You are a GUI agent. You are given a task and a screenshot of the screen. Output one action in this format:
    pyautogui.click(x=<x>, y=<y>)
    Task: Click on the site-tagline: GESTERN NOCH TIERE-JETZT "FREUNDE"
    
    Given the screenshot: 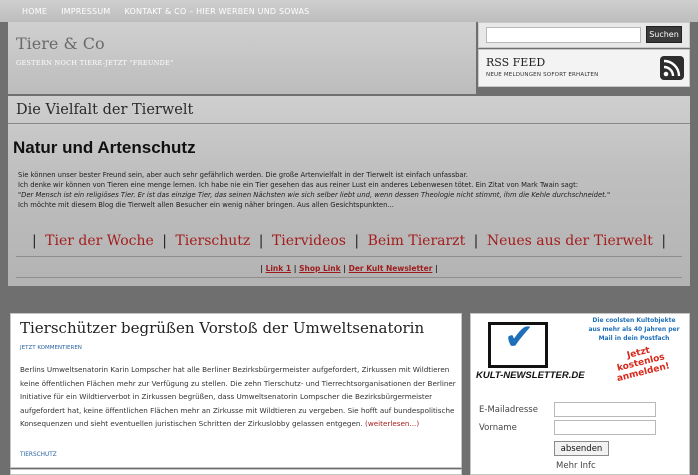 What is the action you would take?
    pyautogui.click(x=95, y=63)
    